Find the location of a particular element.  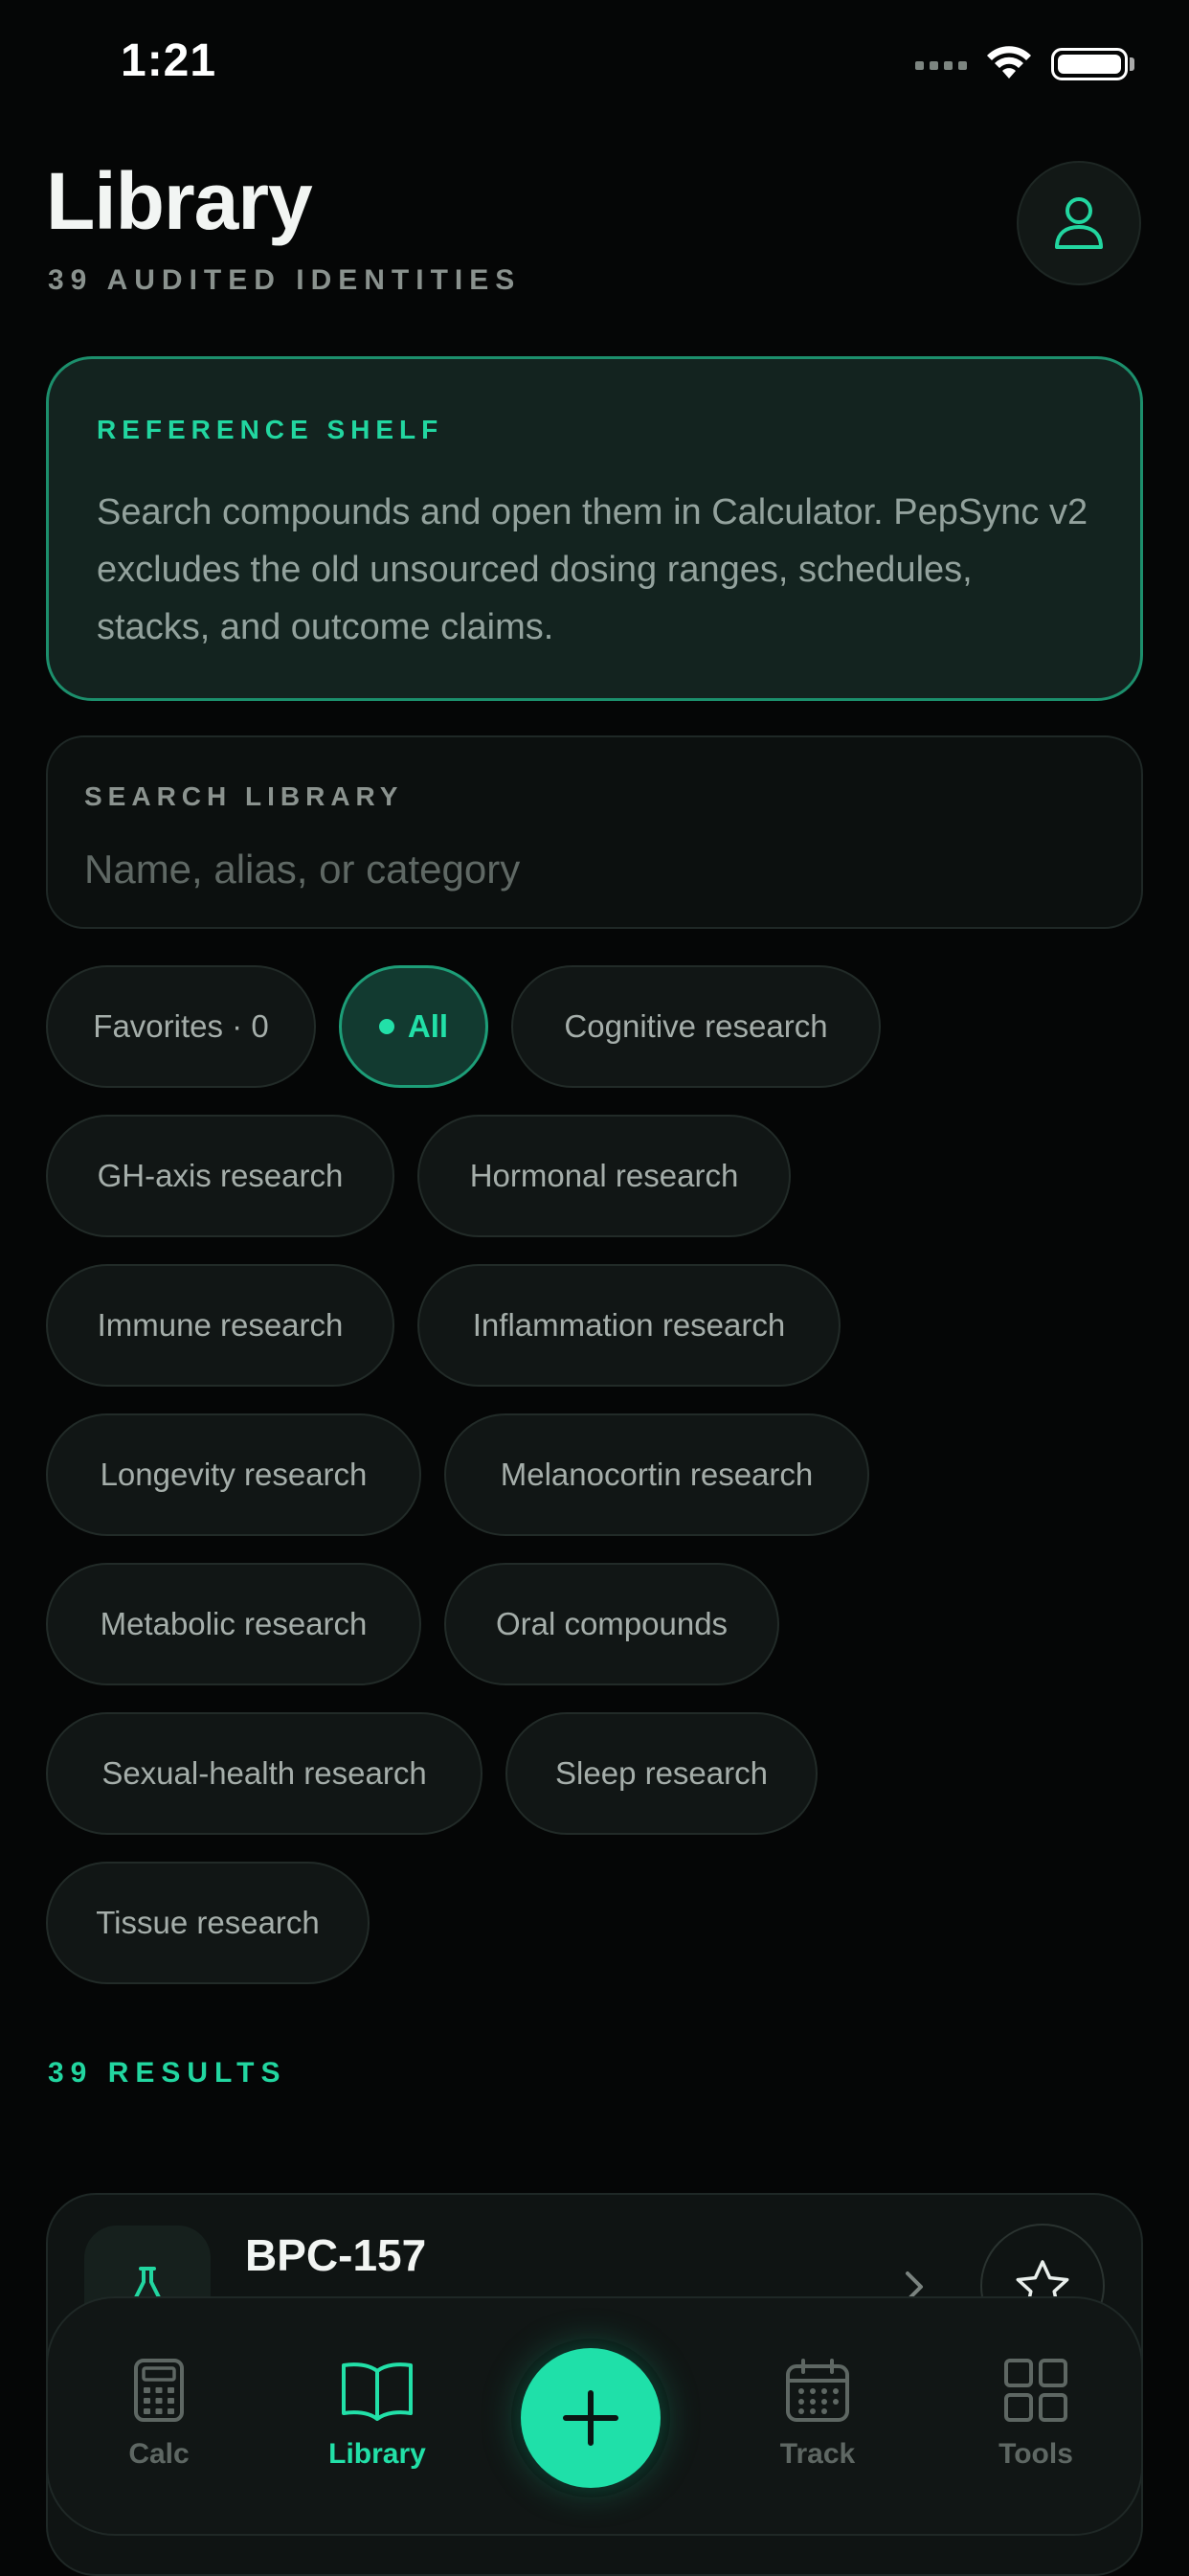

chip-label: Inflammation research is located at coordinates (629, 1325).